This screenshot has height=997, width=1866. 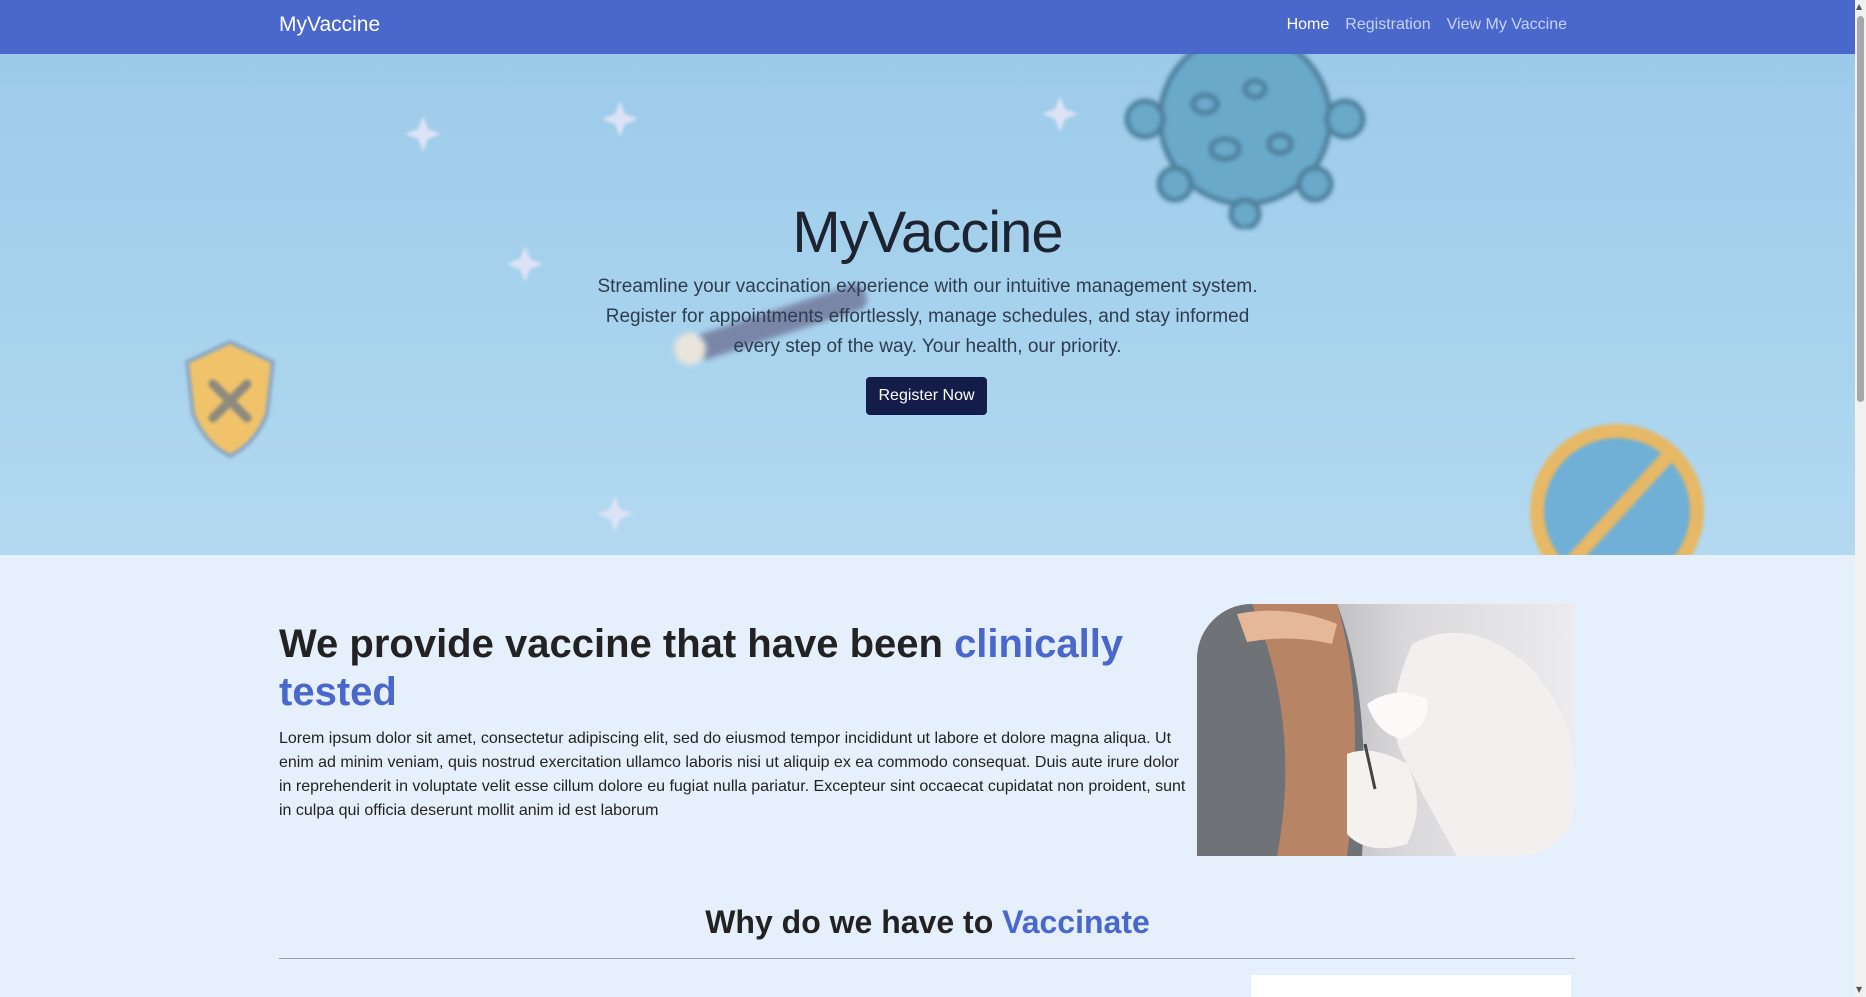 What do you see at coordinates (1859, 7) in the screenshot?
I see `scroll-up-icon: ▲` at bounding box center [1859, 7].